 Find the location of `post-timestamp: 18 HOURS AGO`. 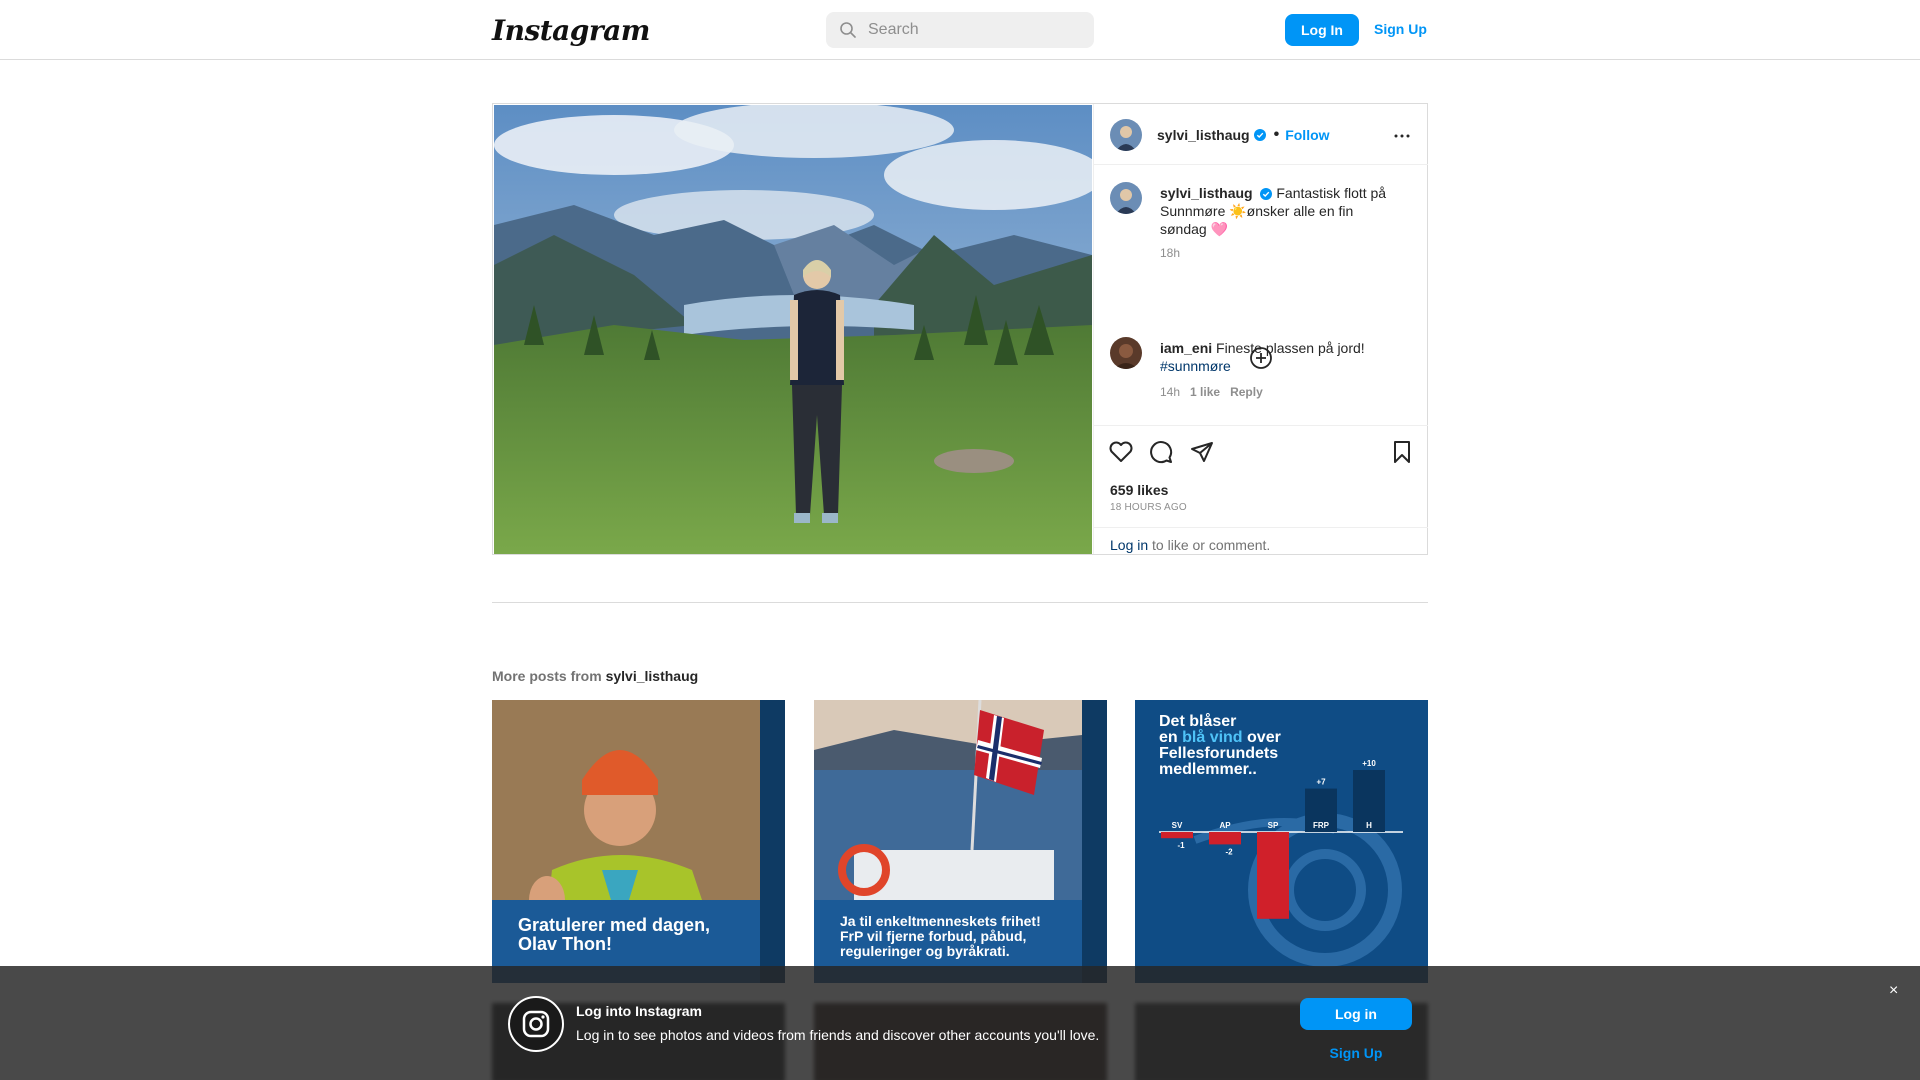

post-timestamp: 18 HOURS AGO is located at coordinates (1148, 507).